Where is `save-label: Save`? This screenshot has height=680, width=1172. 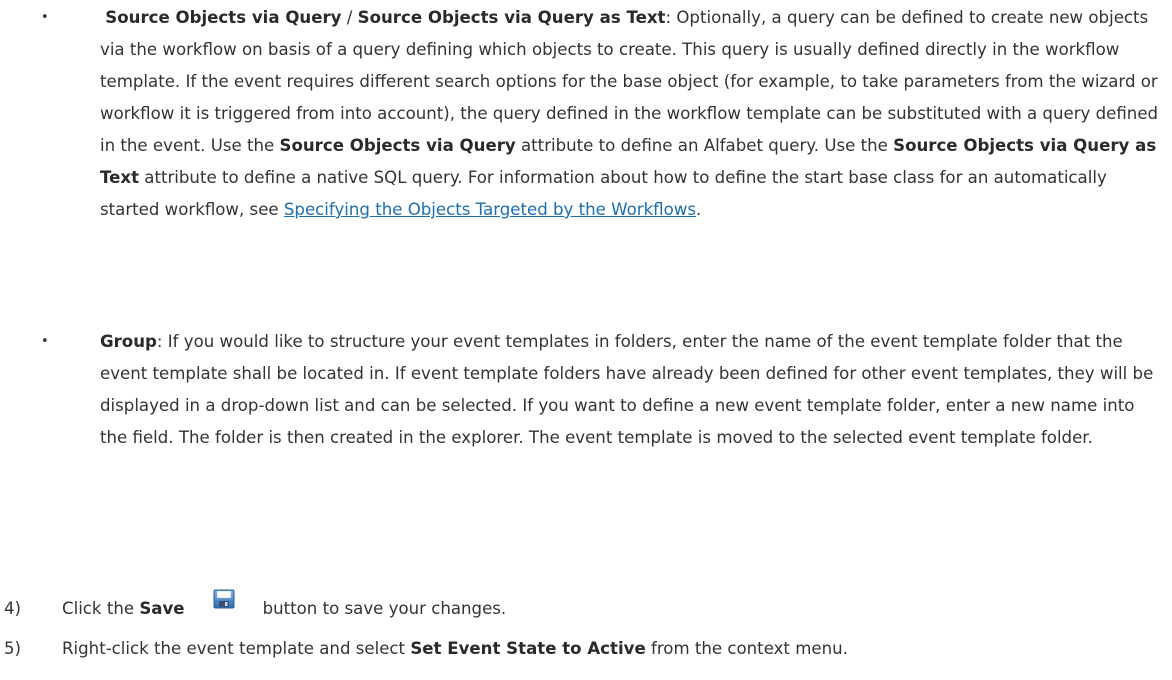
save-label: Save is located at coordinates (162, 608).